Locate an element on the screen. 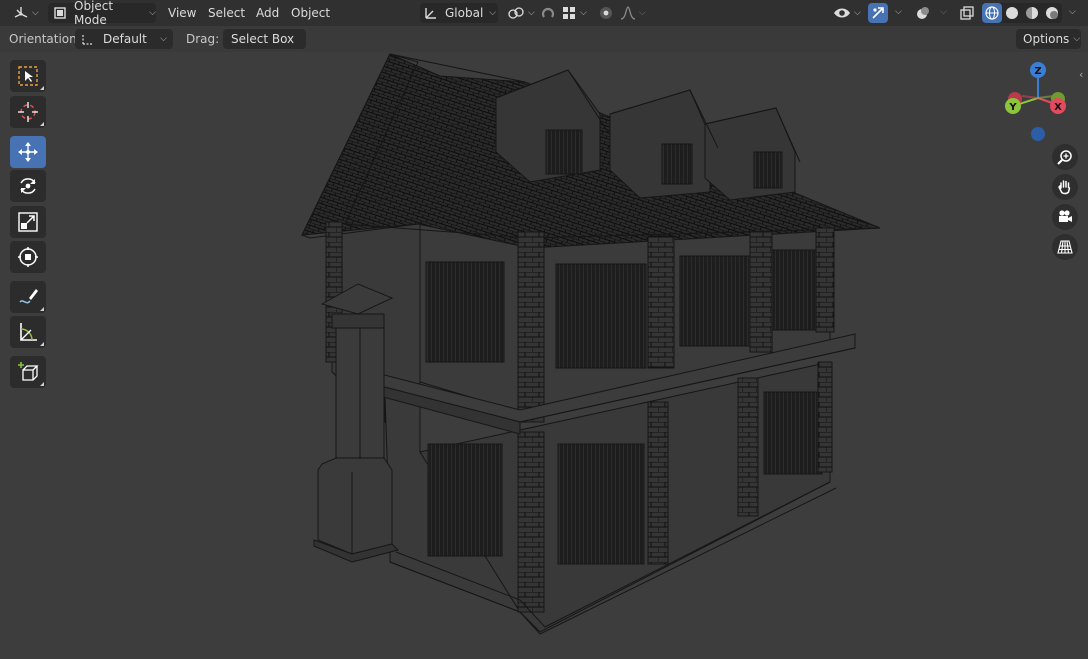  gizmo-neg-z is located at coordinates (1038, 134).